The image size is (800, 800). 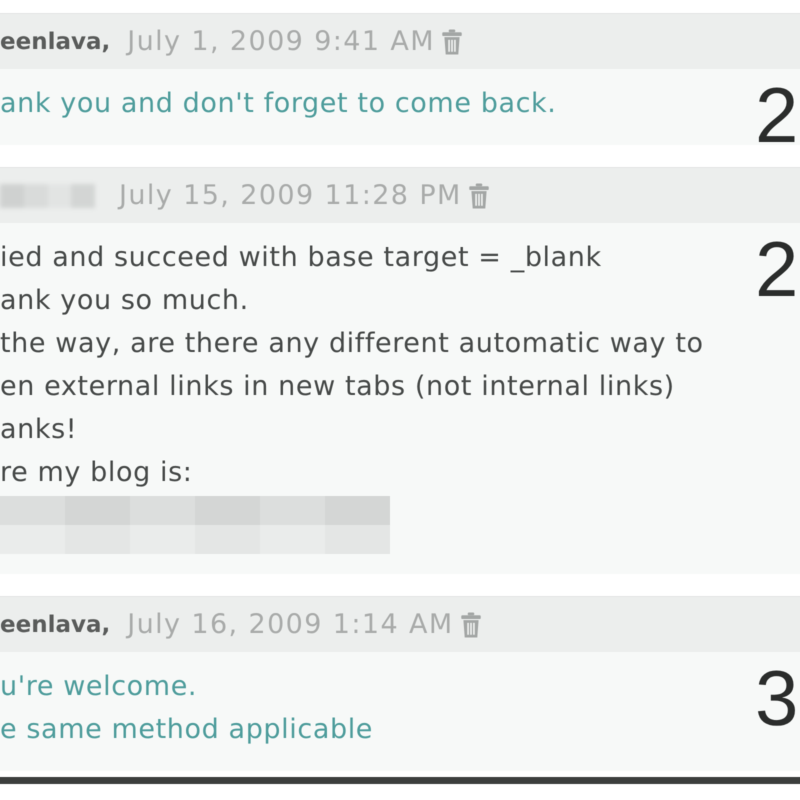 What do you see at coordinates (125, 301) in the screenshot?
I see `comment-text-line: ank you so much.` at bounding box center [125, 301].